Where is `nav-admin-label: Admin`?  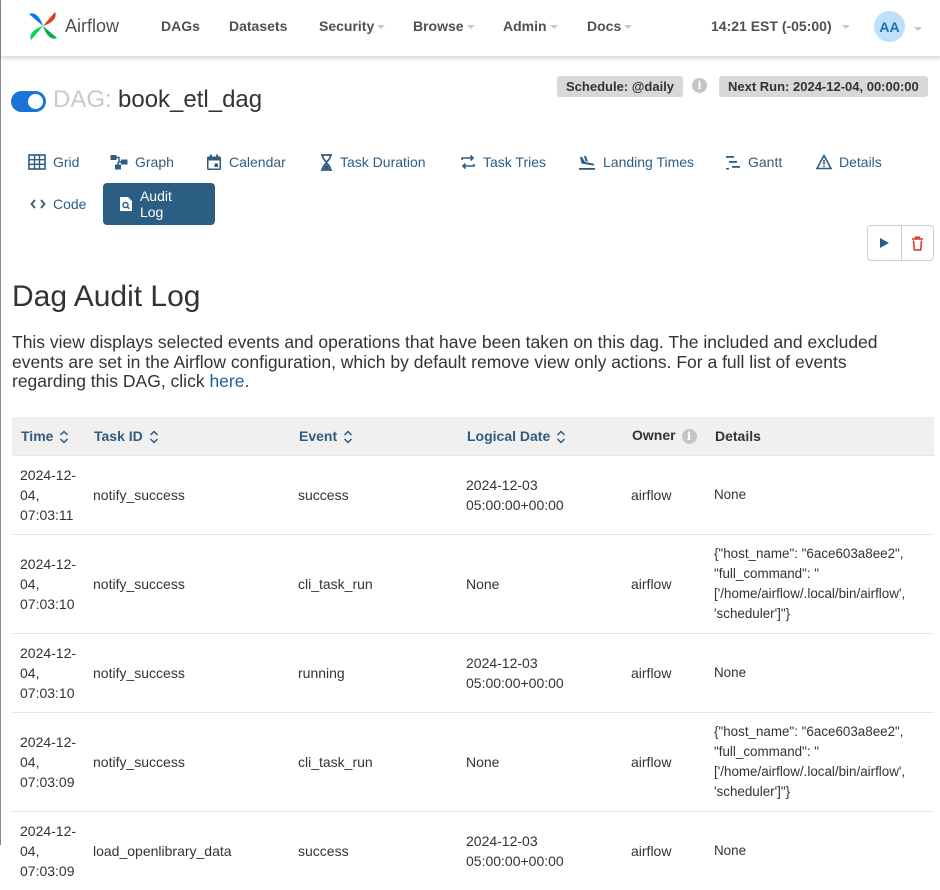
nav-admin-label: Admin is located at coordinates (525, 26).